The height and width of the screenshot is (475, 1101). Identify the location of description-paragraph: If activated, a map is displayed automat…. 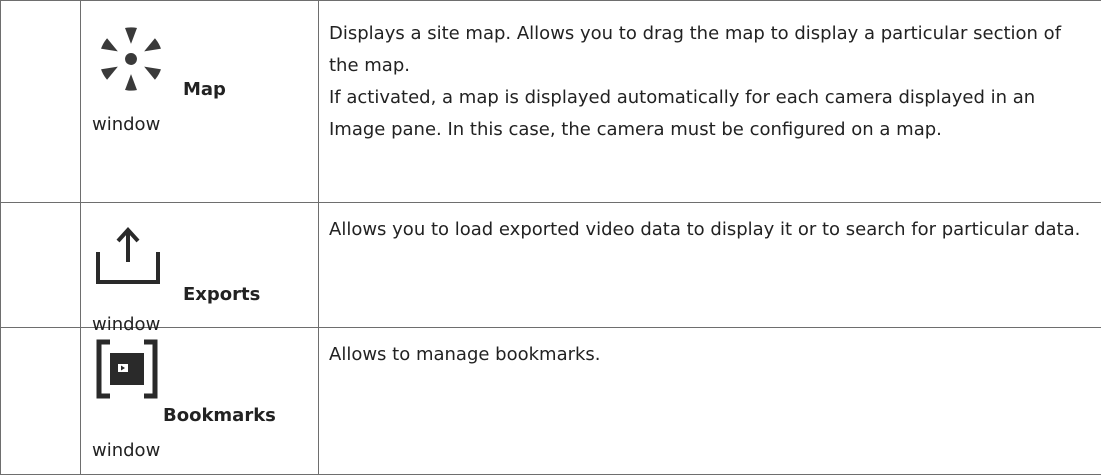
(682, 113).